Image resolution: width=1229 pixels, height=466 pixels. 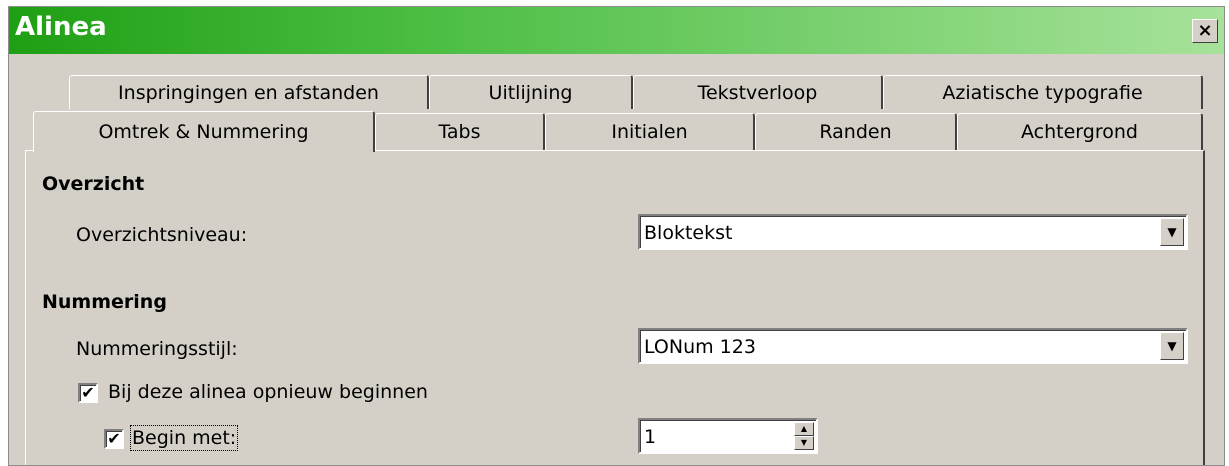 I want to click on tab-label: Uitlijning, so click(x=530, y=92).